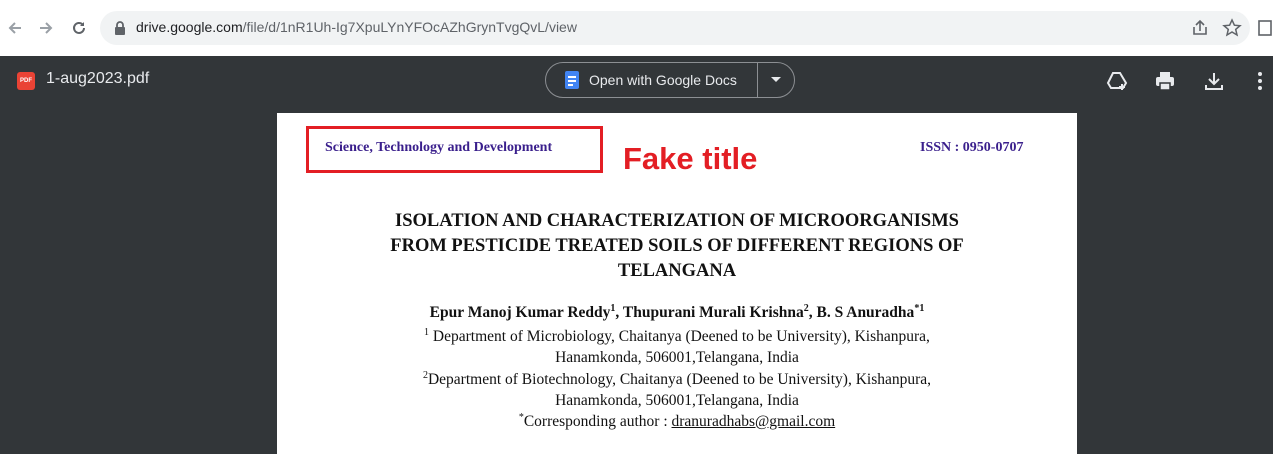 This screenshot has width=1273, height=454. What do you see at coordinates (1165, 81) in the screenshot?
I see `print-icon` at bounding box center [1165, 81].